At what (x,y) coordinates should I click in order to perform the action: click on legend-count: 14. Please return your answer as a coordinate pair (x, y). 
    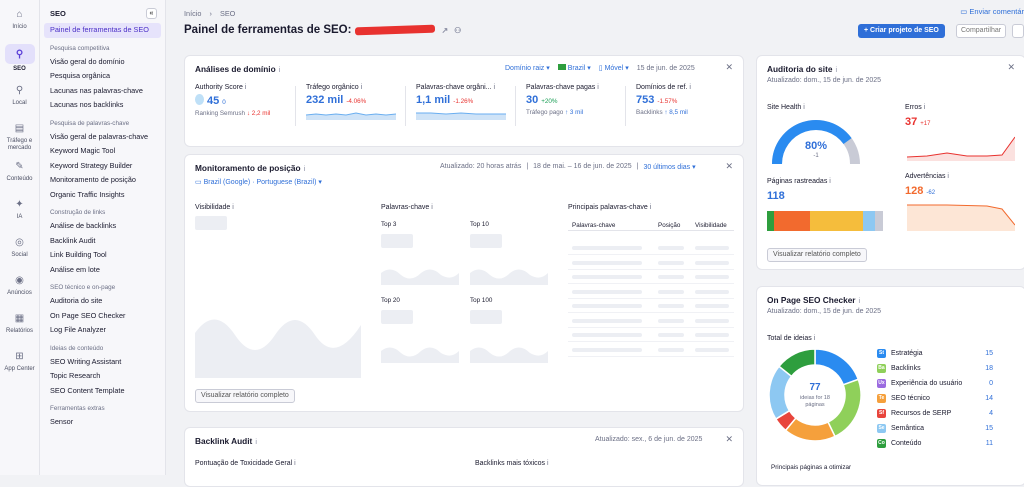
    Looking at the image, I should click on (989, 398).